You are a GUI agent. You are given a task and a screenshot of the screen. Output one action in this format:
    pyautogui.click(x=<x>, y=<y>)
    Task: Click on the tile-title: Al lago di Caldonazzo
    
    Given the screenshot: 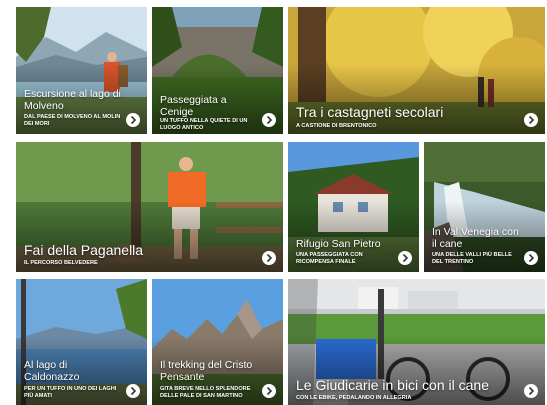 What is the action you would take?
    pyautogui.click(x=52, y=371)
    